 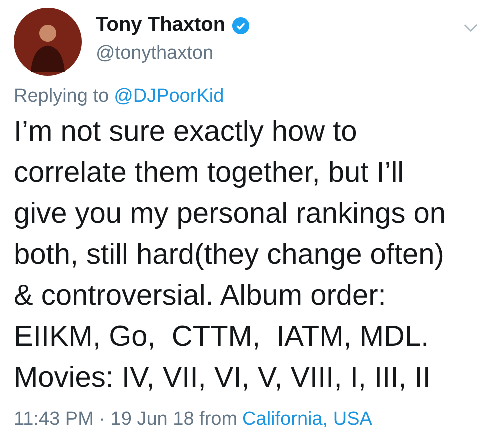 What do you see at coordinates (210, 173) in the screenshot?
I see `tweet-text-line: correlate them together, but I’ll` at bounding box center [210, 173].